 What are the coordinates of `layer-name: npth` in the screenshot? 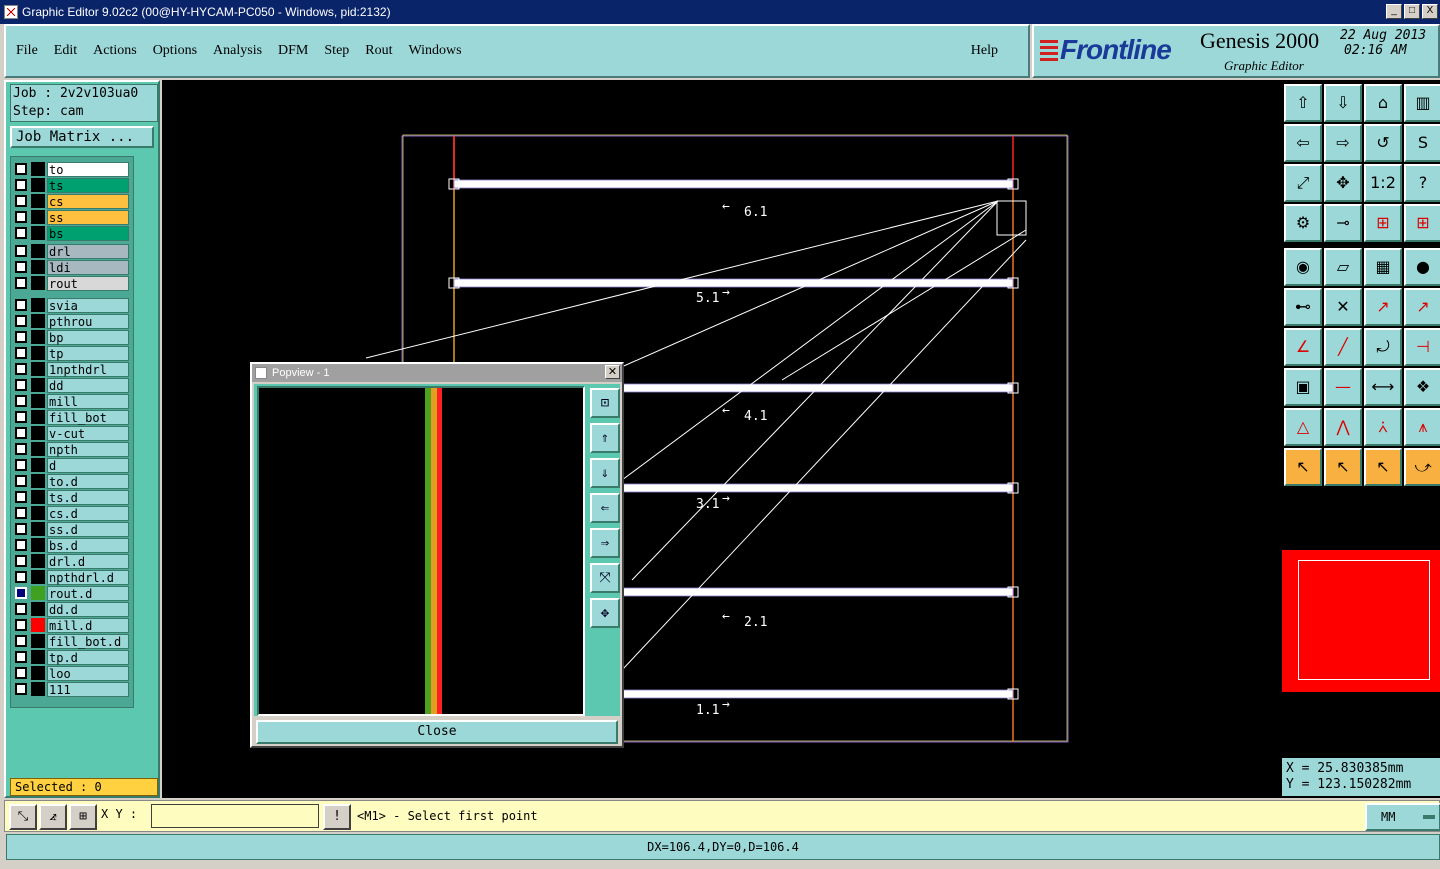 It's located at (88, 449).